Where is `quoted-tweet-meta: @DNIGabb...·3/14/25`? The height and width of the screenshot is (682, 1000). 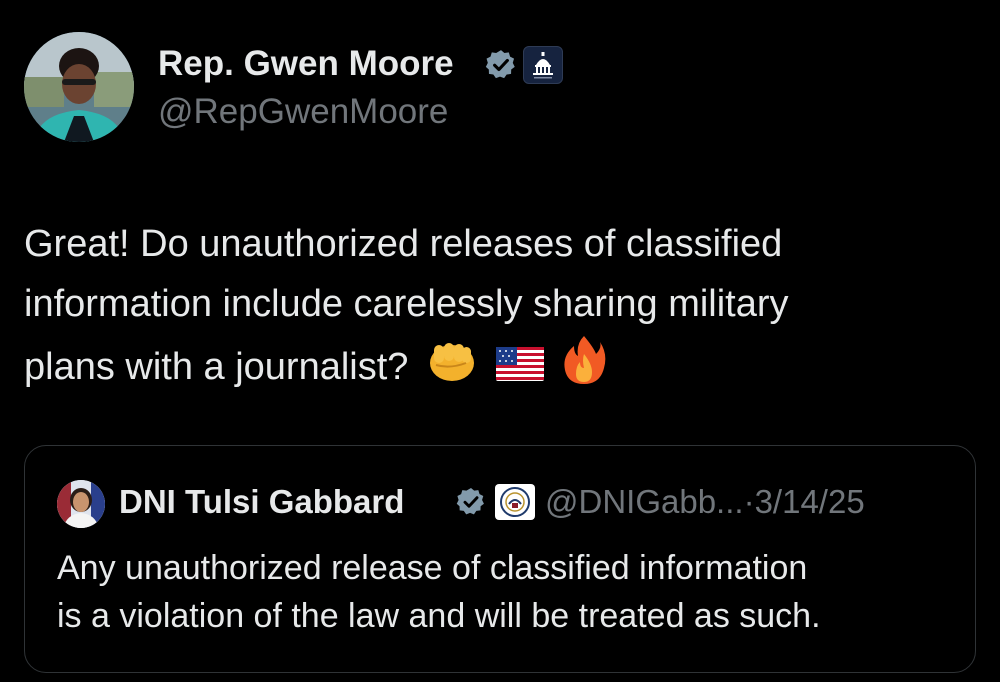 quoted-tweet-meta: @DNIGabb...·3/14/25 is located at coordinates (705, 502).